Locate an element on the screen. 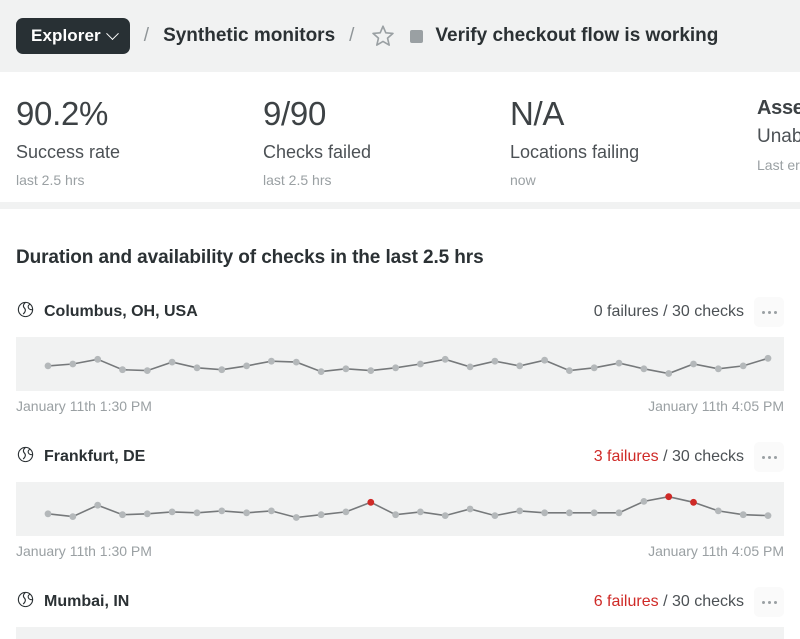 The image size is (800, 639). stat-checks-failed-label: Checks failed is located at coordinates (317, 152).